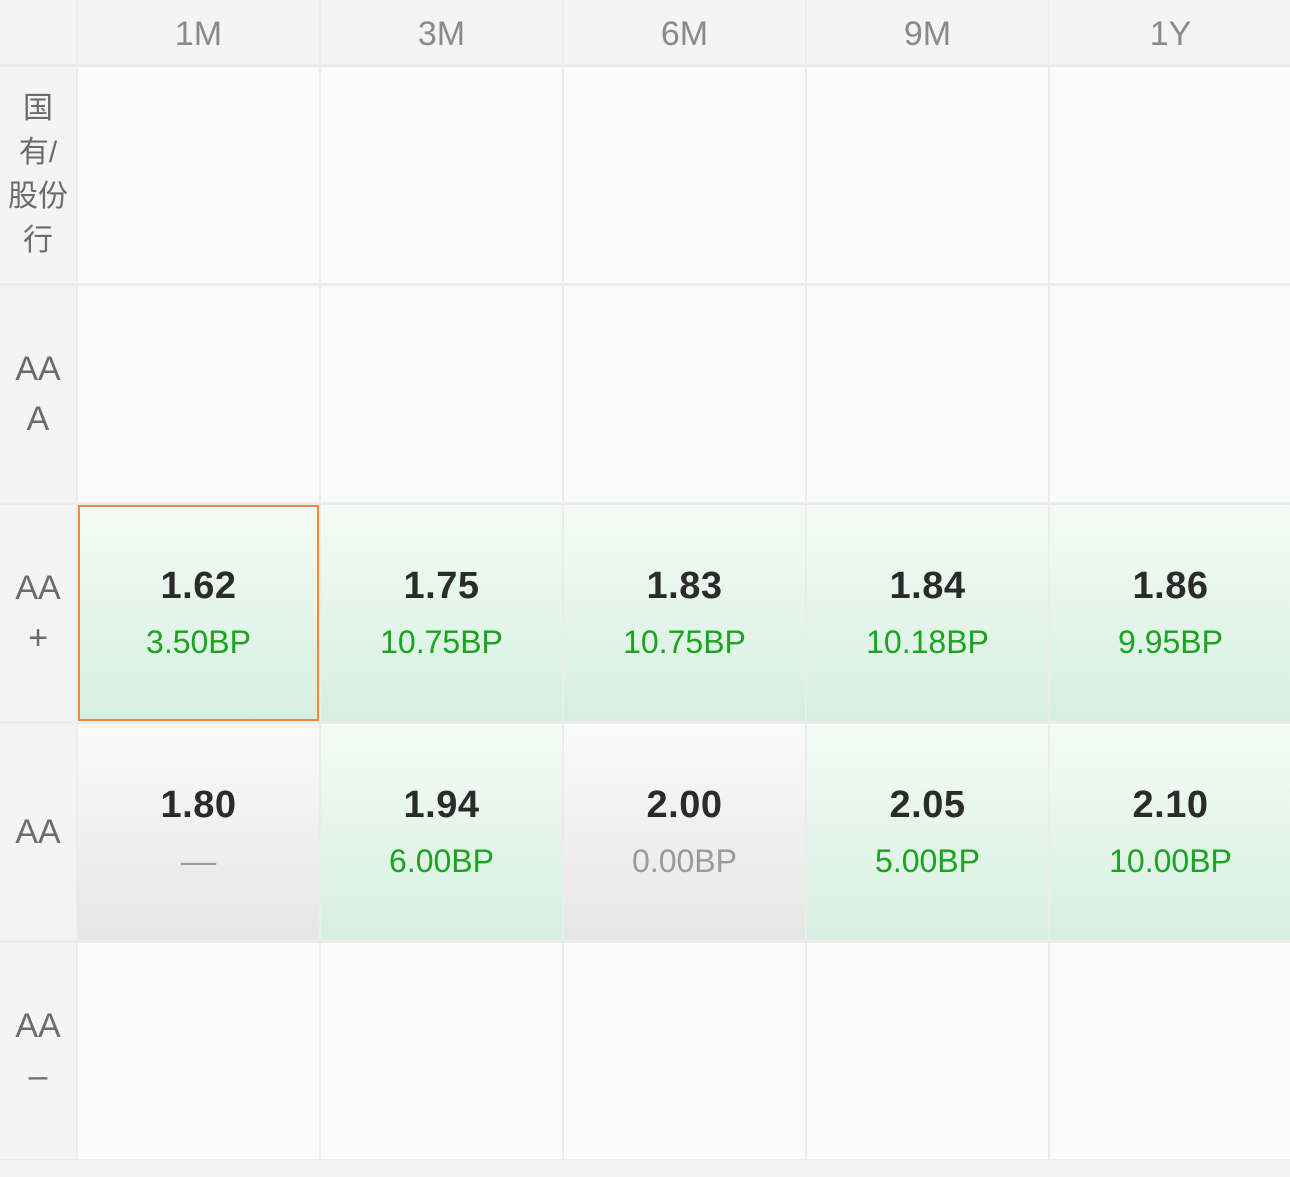  I want to click on column-header-9m: 9M, so click(927, 32).